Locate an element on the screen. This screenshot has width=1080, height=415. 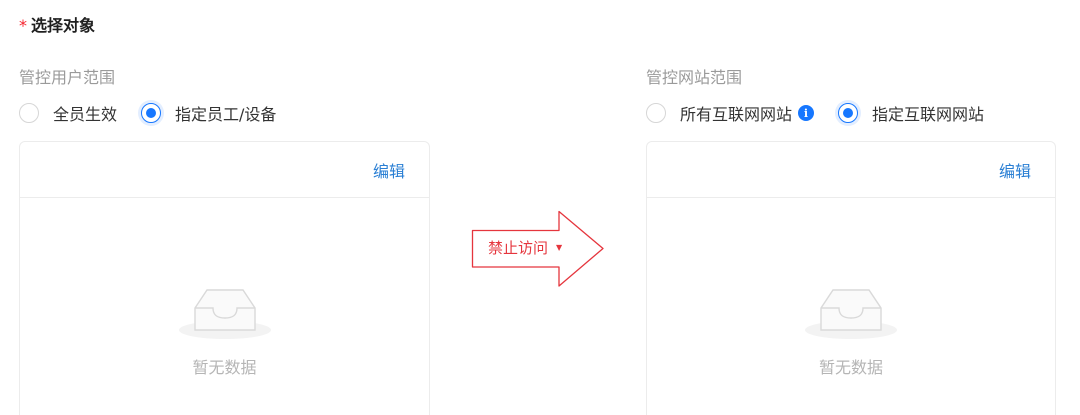
caret-down-icon: ▼ is located at coordinates (559, 247).